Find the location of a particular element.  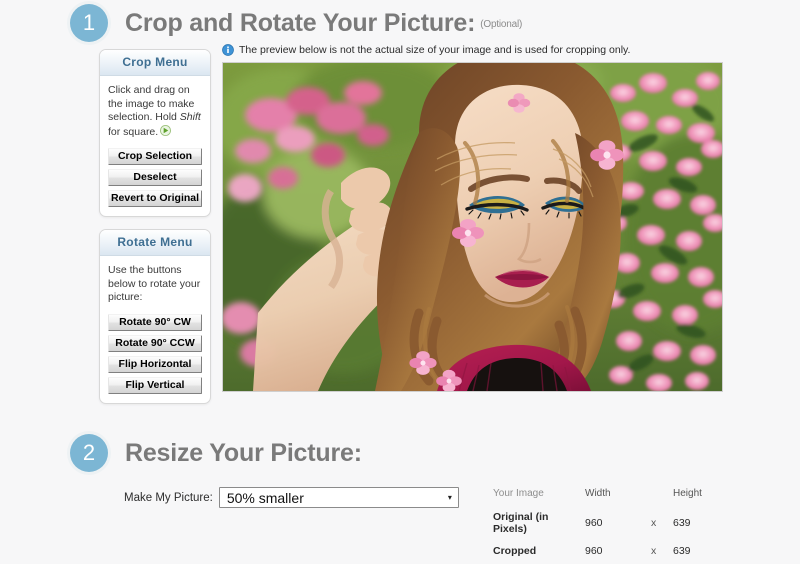

table-header-row: Your Image Width Height is located at coordinates (613, 498).